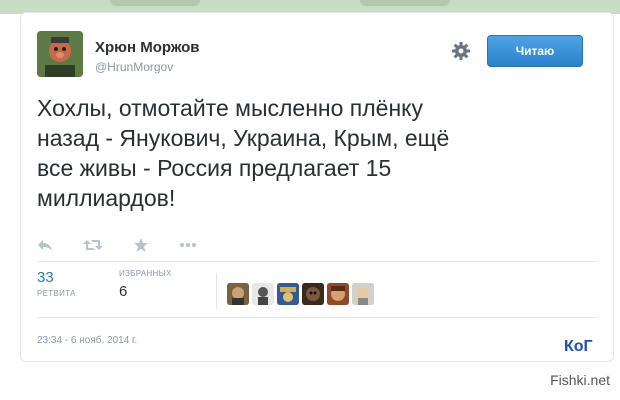  I want to click on favoriters-avatars, so click(300, 294).